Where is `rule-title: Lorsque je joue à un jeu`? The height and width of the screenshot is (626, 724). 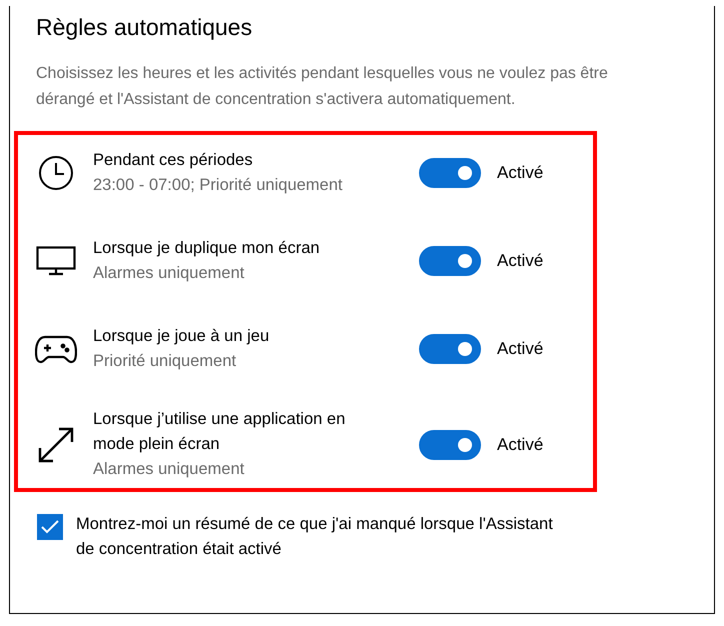 rule-title: Lorsque je joue à un jeu is located at coordinates (181, 336).